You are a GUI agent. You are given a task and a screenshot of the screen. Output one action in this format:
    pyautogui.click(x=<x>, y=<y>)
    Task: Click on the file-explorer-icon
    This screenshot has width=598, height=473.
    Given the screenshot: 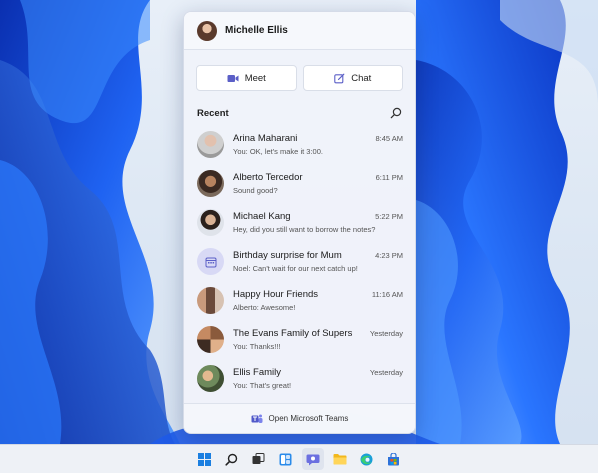 What is the action you would take?
    pyautogui.click(x=340, y=459)
    